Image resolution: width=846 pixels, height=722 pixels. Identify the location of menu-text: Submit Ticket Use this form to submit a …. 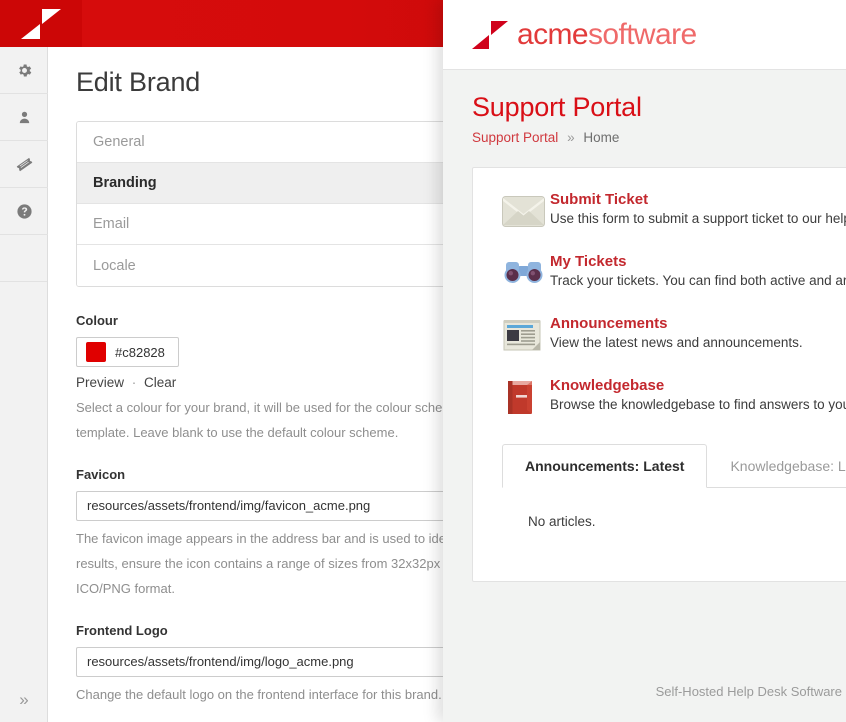
(698, 208).